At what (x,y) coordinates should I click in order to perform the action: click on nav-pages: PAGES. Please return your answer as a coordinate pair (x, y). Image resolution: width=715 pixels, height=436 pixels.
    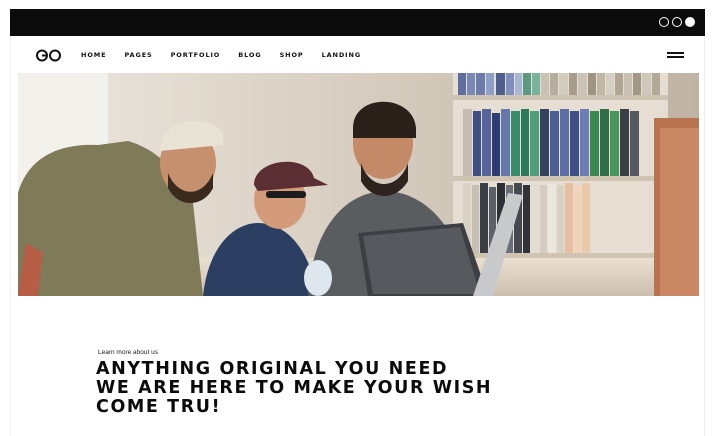
    Looking at the image, I should click on (138, 55).